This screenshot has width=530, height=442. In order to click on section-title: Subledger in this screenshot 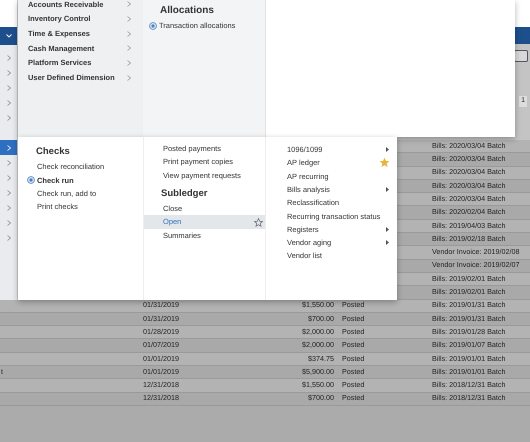, I will do `click(184, 193)`.